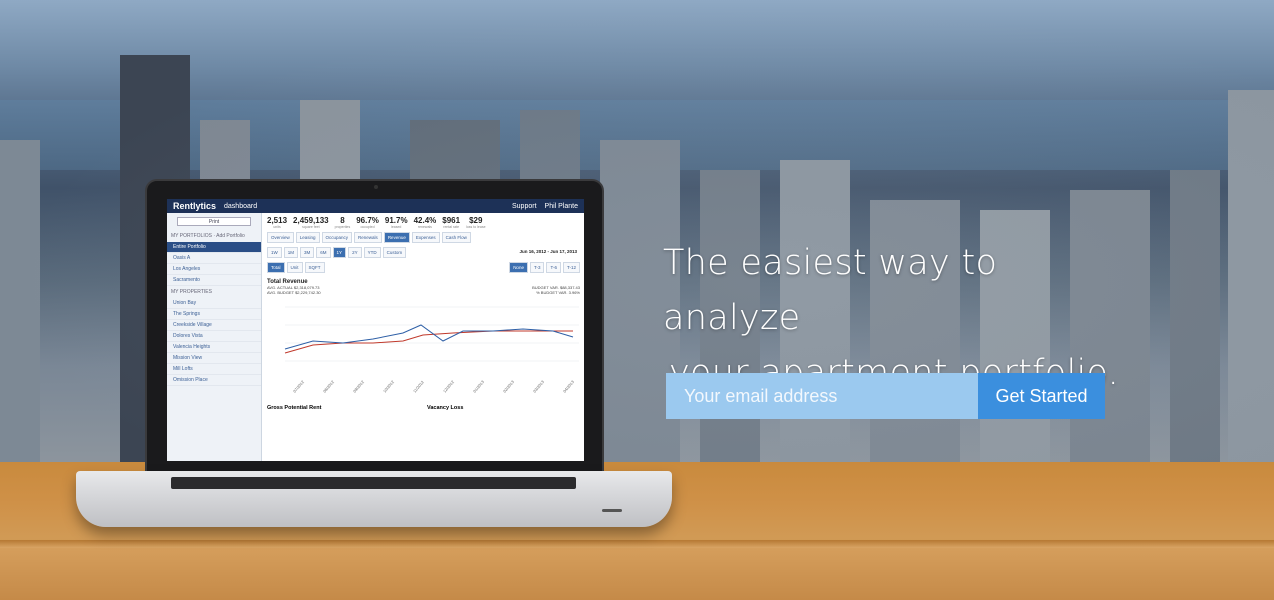 Image resolution: width=1274 pixels, height=600 pixels. What do you see at coordinates (479, 386) in the screenshot?
I see `x-tick: 01/2013` at bounding box center [479, 386].